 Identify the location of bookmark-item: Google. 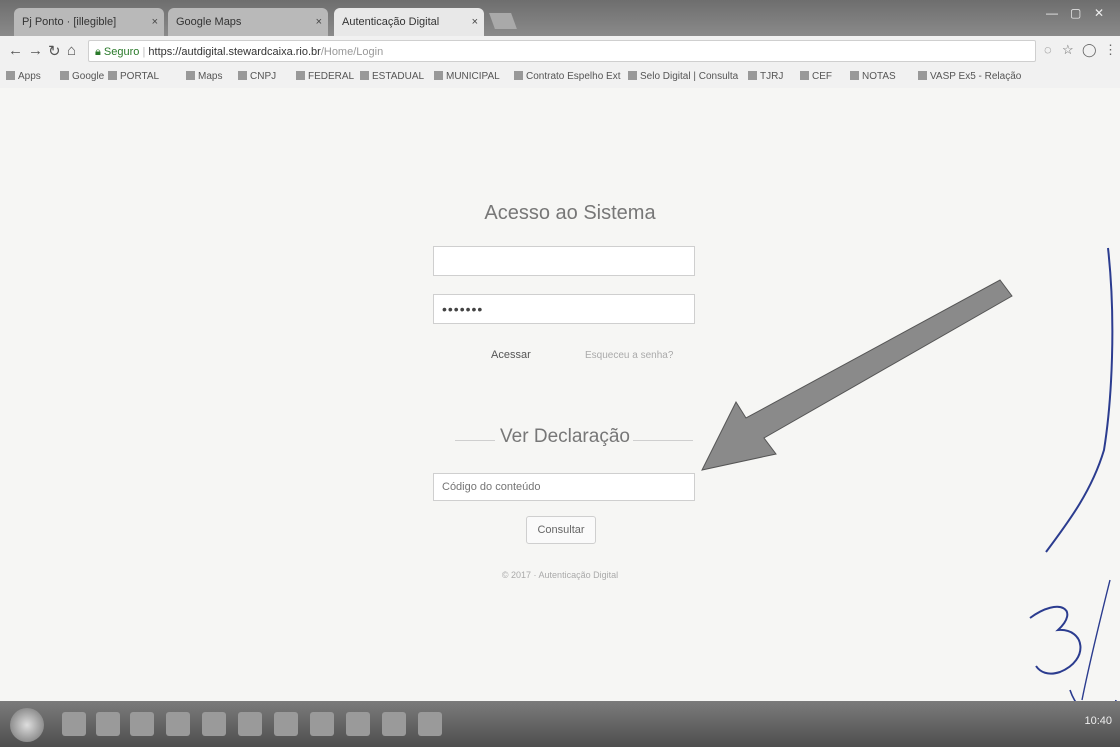
(82, 76).